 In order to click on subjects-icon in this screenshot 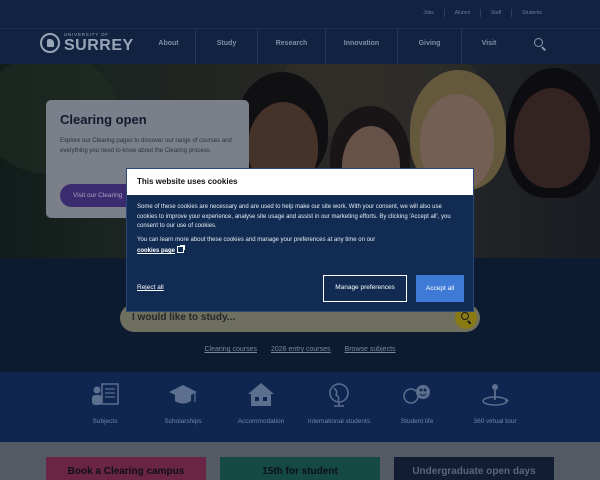, I will do `click(105, 394)`.